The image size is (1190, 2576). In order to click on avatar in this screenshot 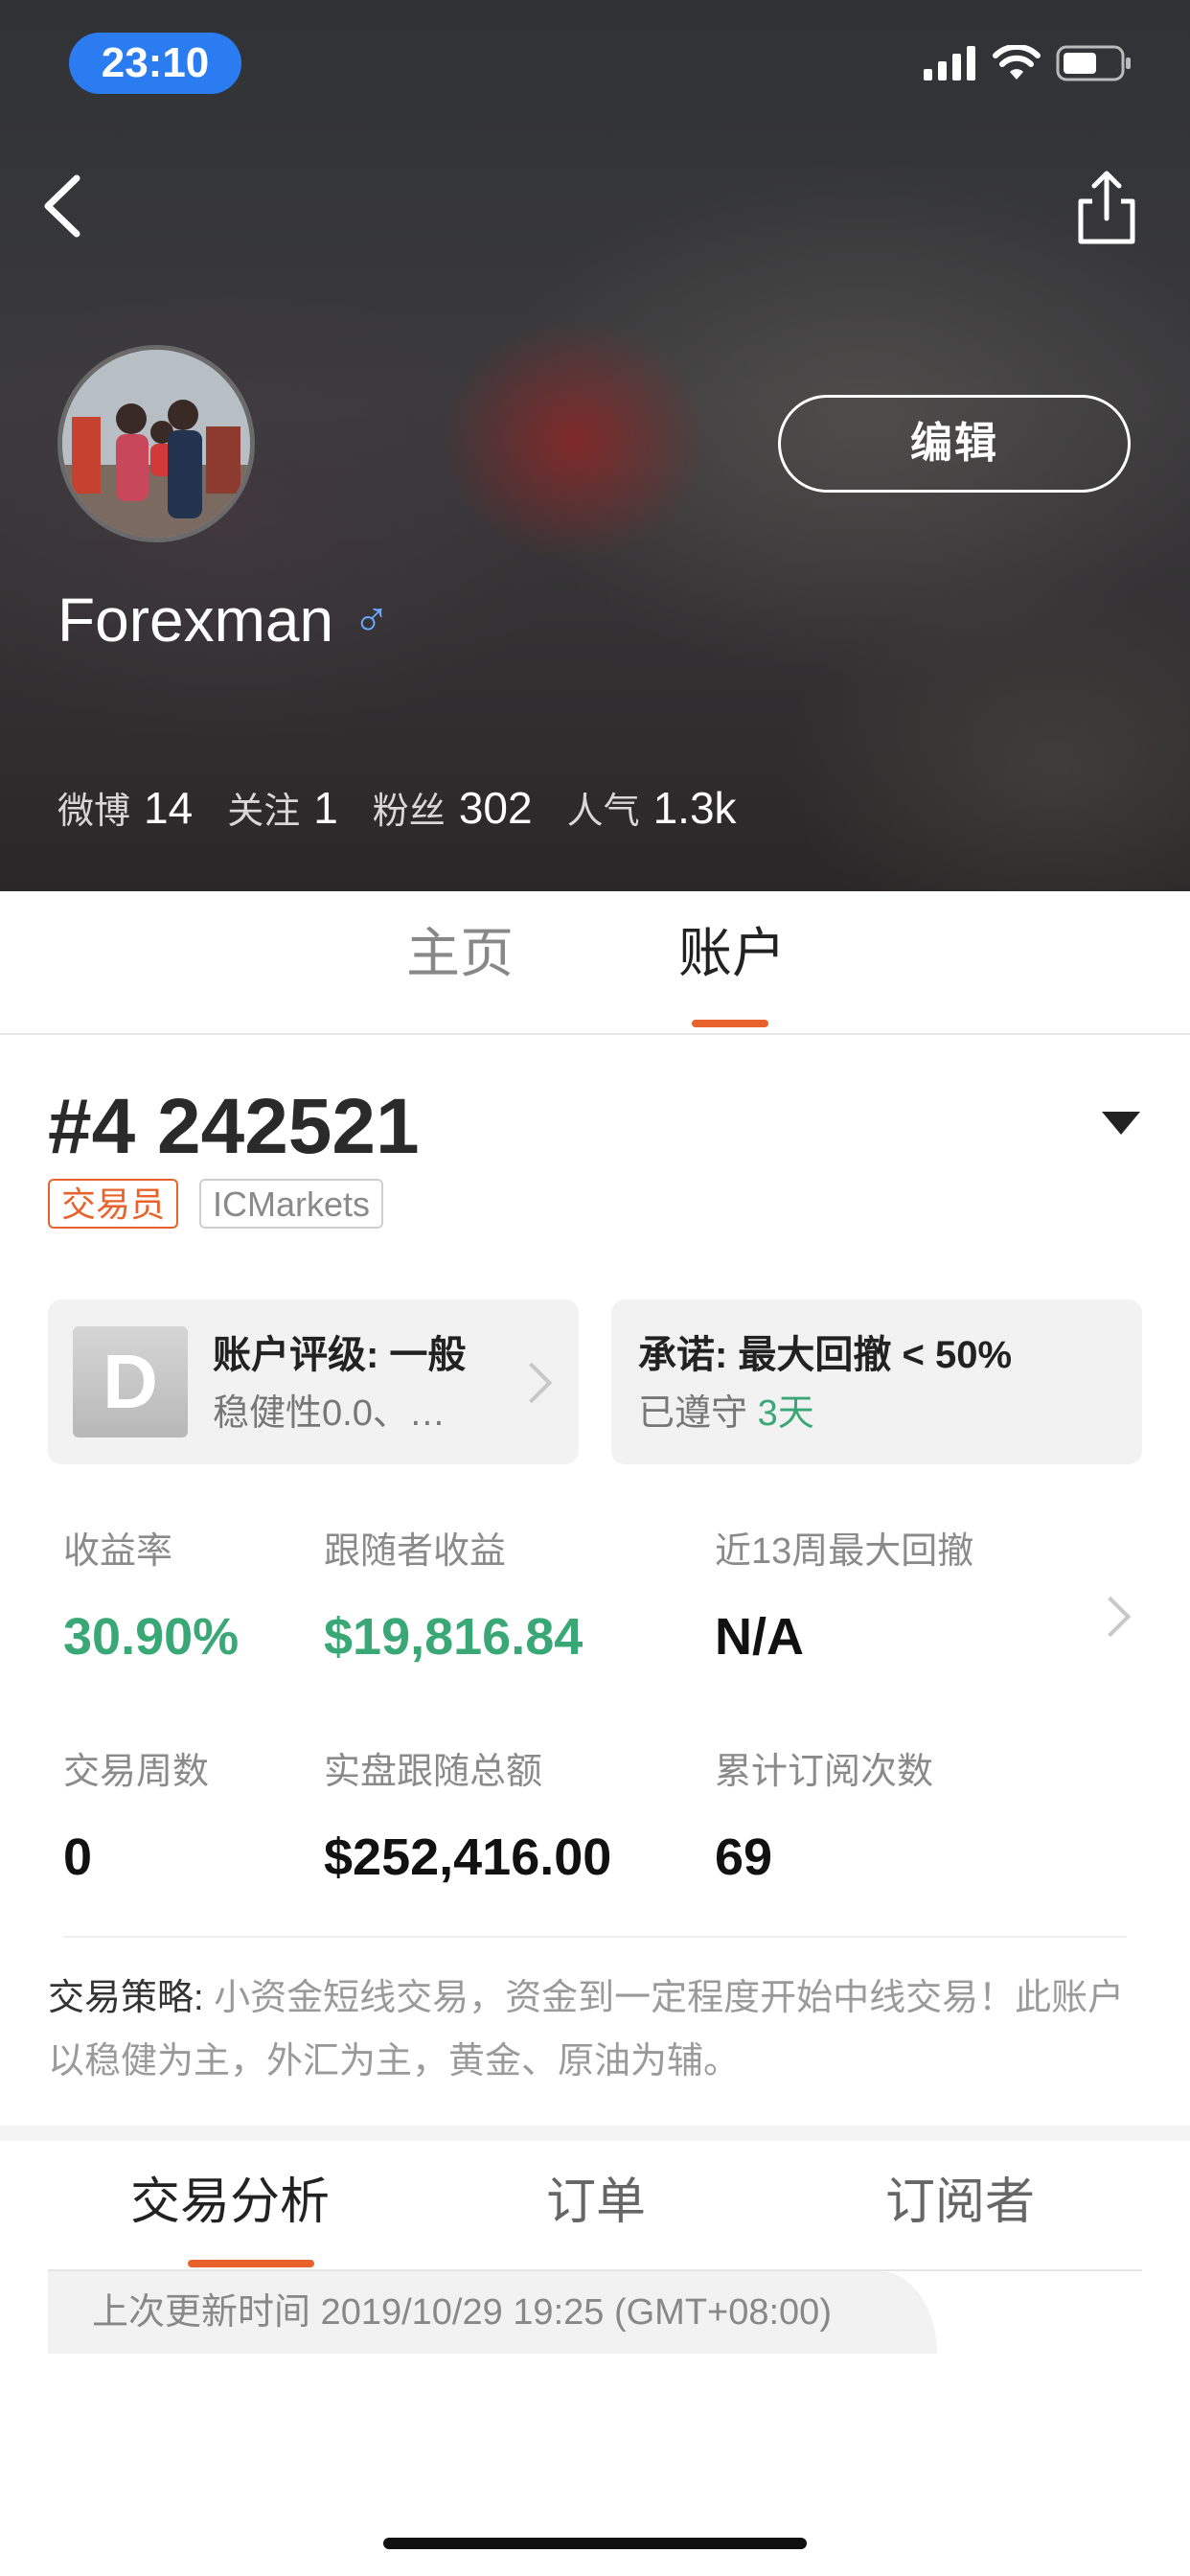, I will do `click(156, 444)`.